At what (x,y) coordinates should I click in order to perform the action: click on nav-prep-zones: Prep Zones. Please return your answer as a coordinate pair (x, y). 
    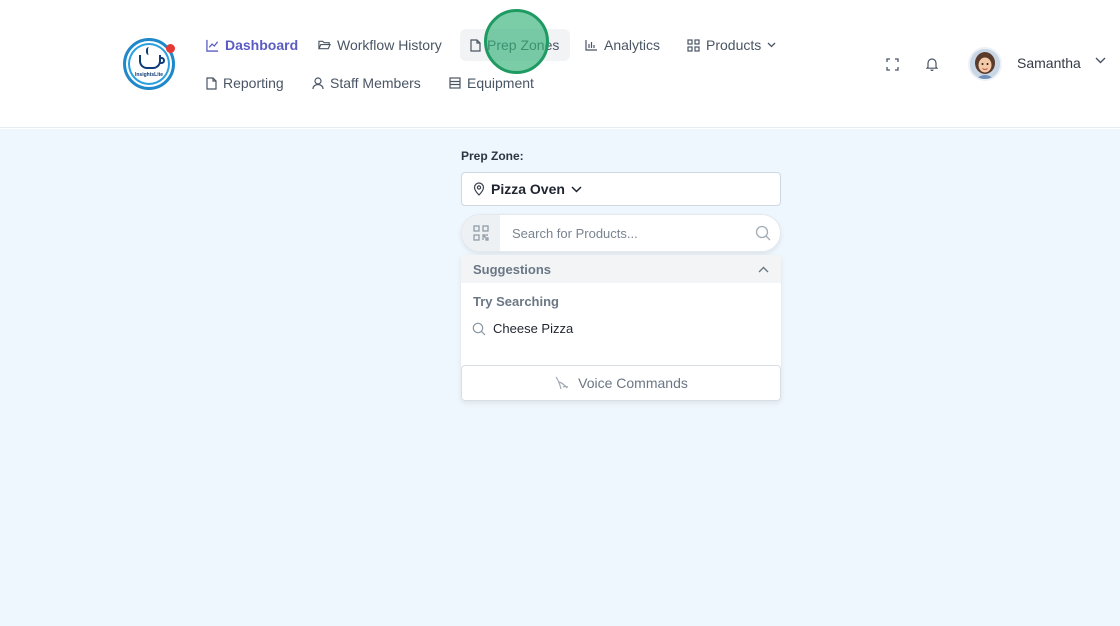
    Looking at the image, I should click on (515, 45).